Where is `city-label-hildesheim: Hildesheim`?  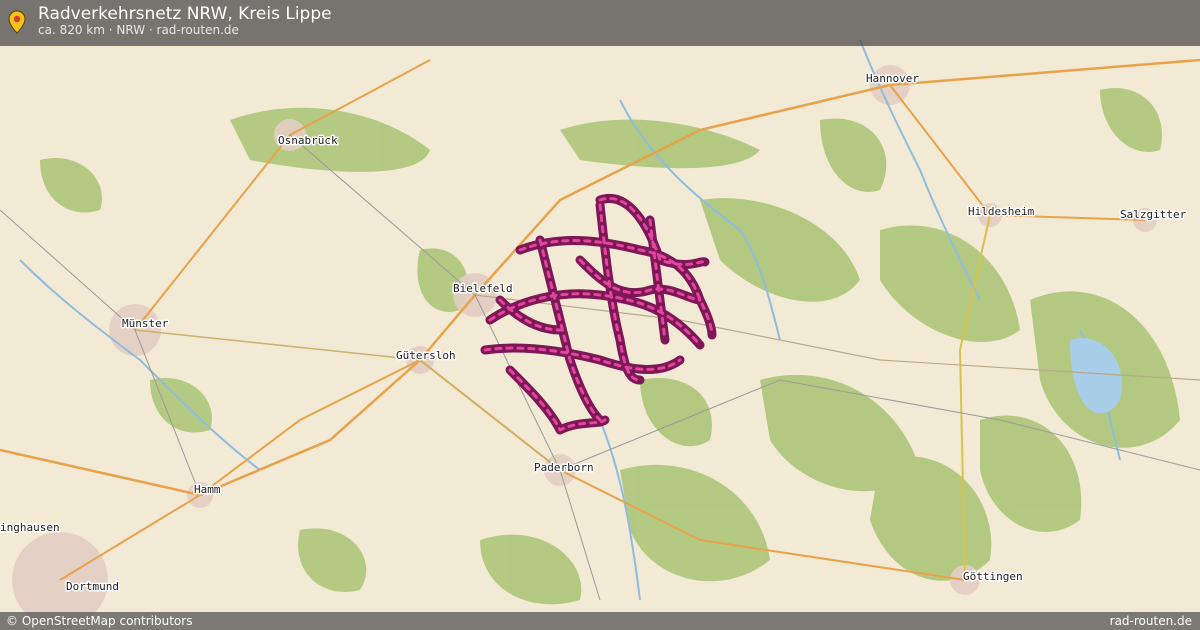
city-label-hildesheim: Hildesheim is located at coordinates (1001, 211).